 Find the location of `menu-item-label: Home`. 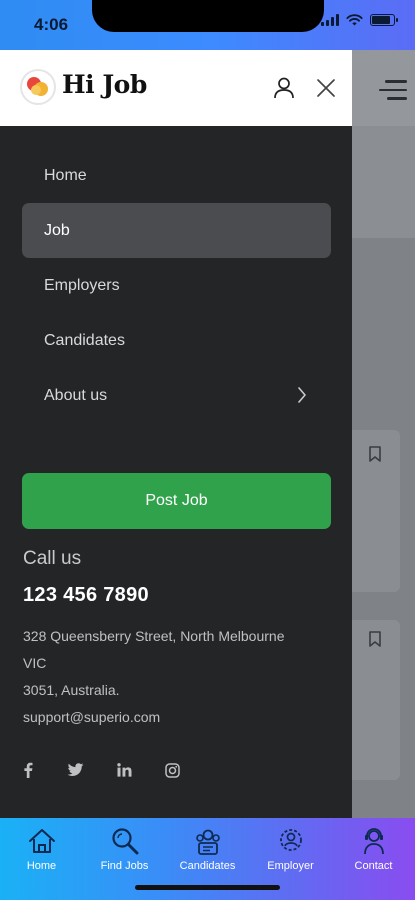

menu-item-label: Home is located at coordinates (65, 175).